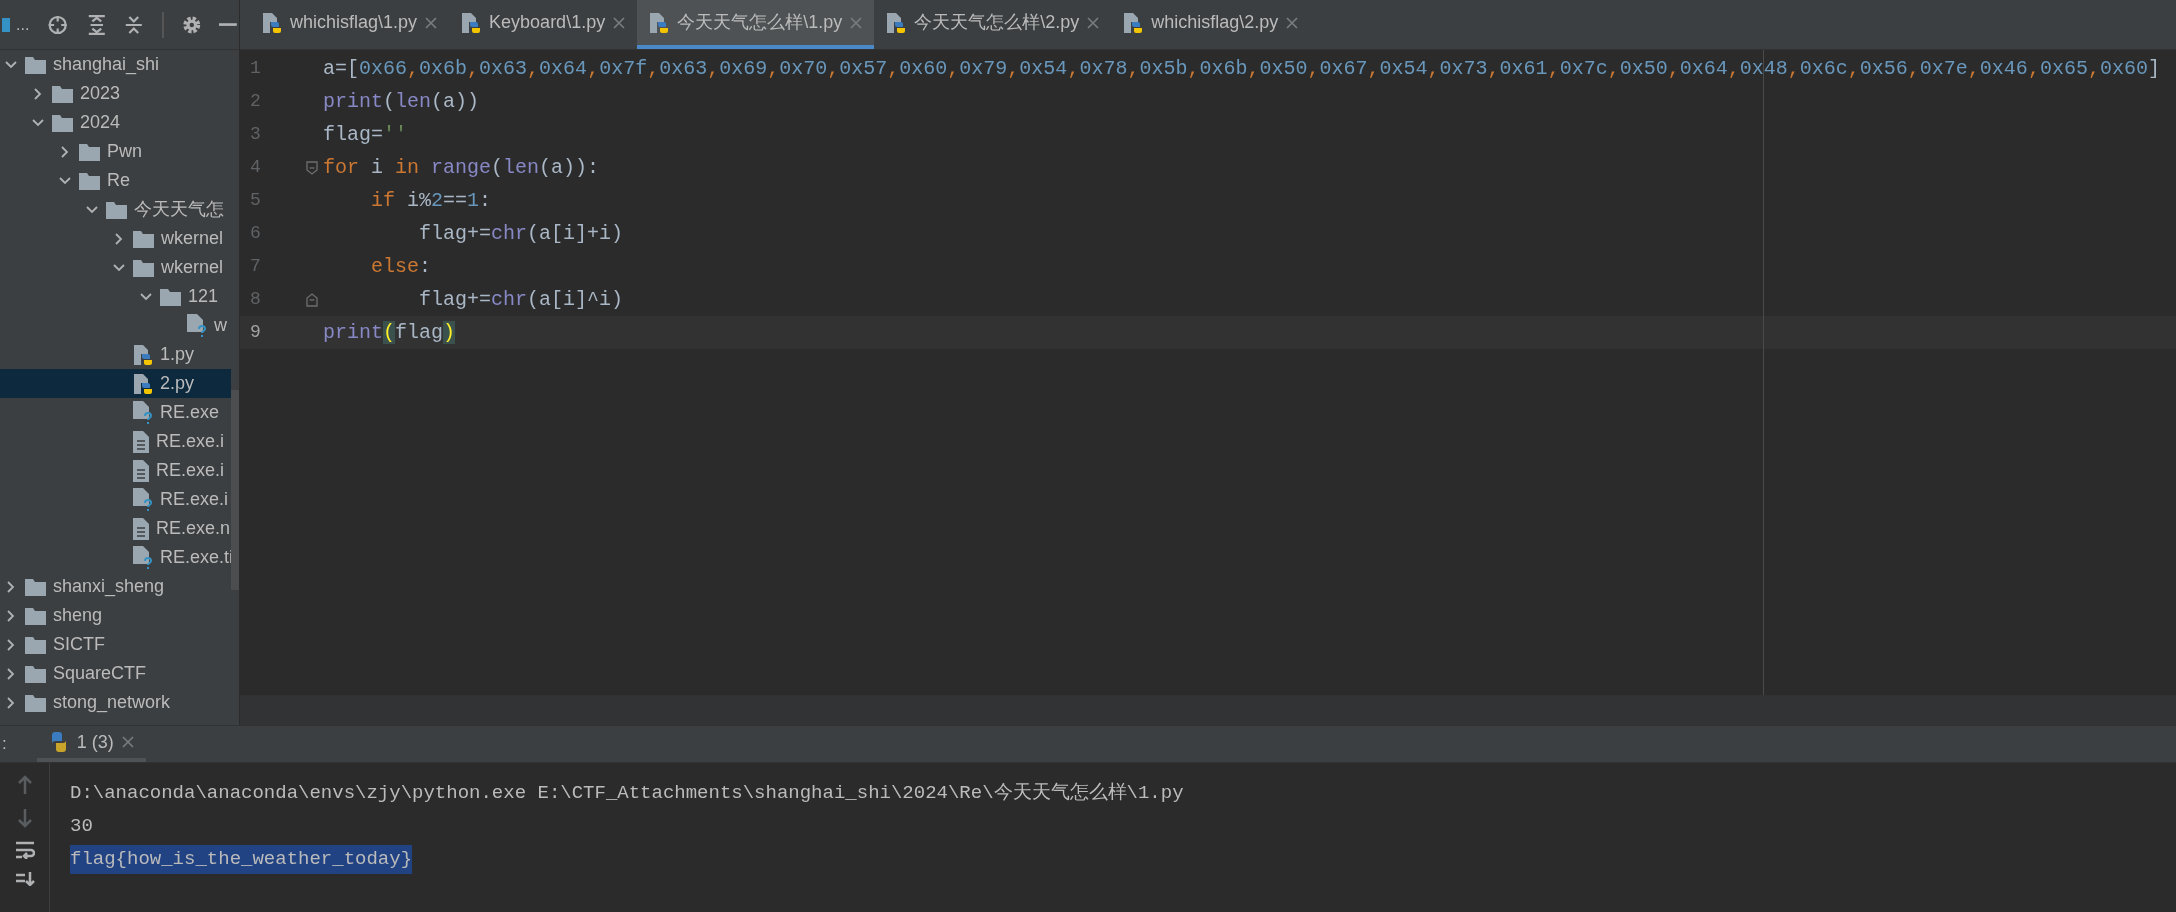 The width and height of the screenshot is (2176, 912). What do you see at coordinates (115, 151) in the screenshot?
I see `tree-item: Pwn` at bounding box center [115, 151].